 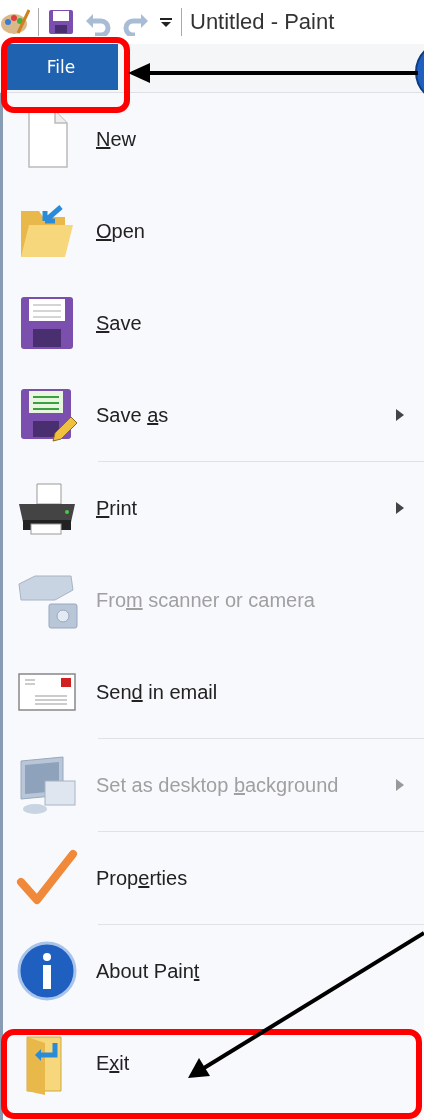 What do you see at coordinates (213, 971) in the screenshot?
I see `menu-item: About Paint` at bounding box center [213, 971].